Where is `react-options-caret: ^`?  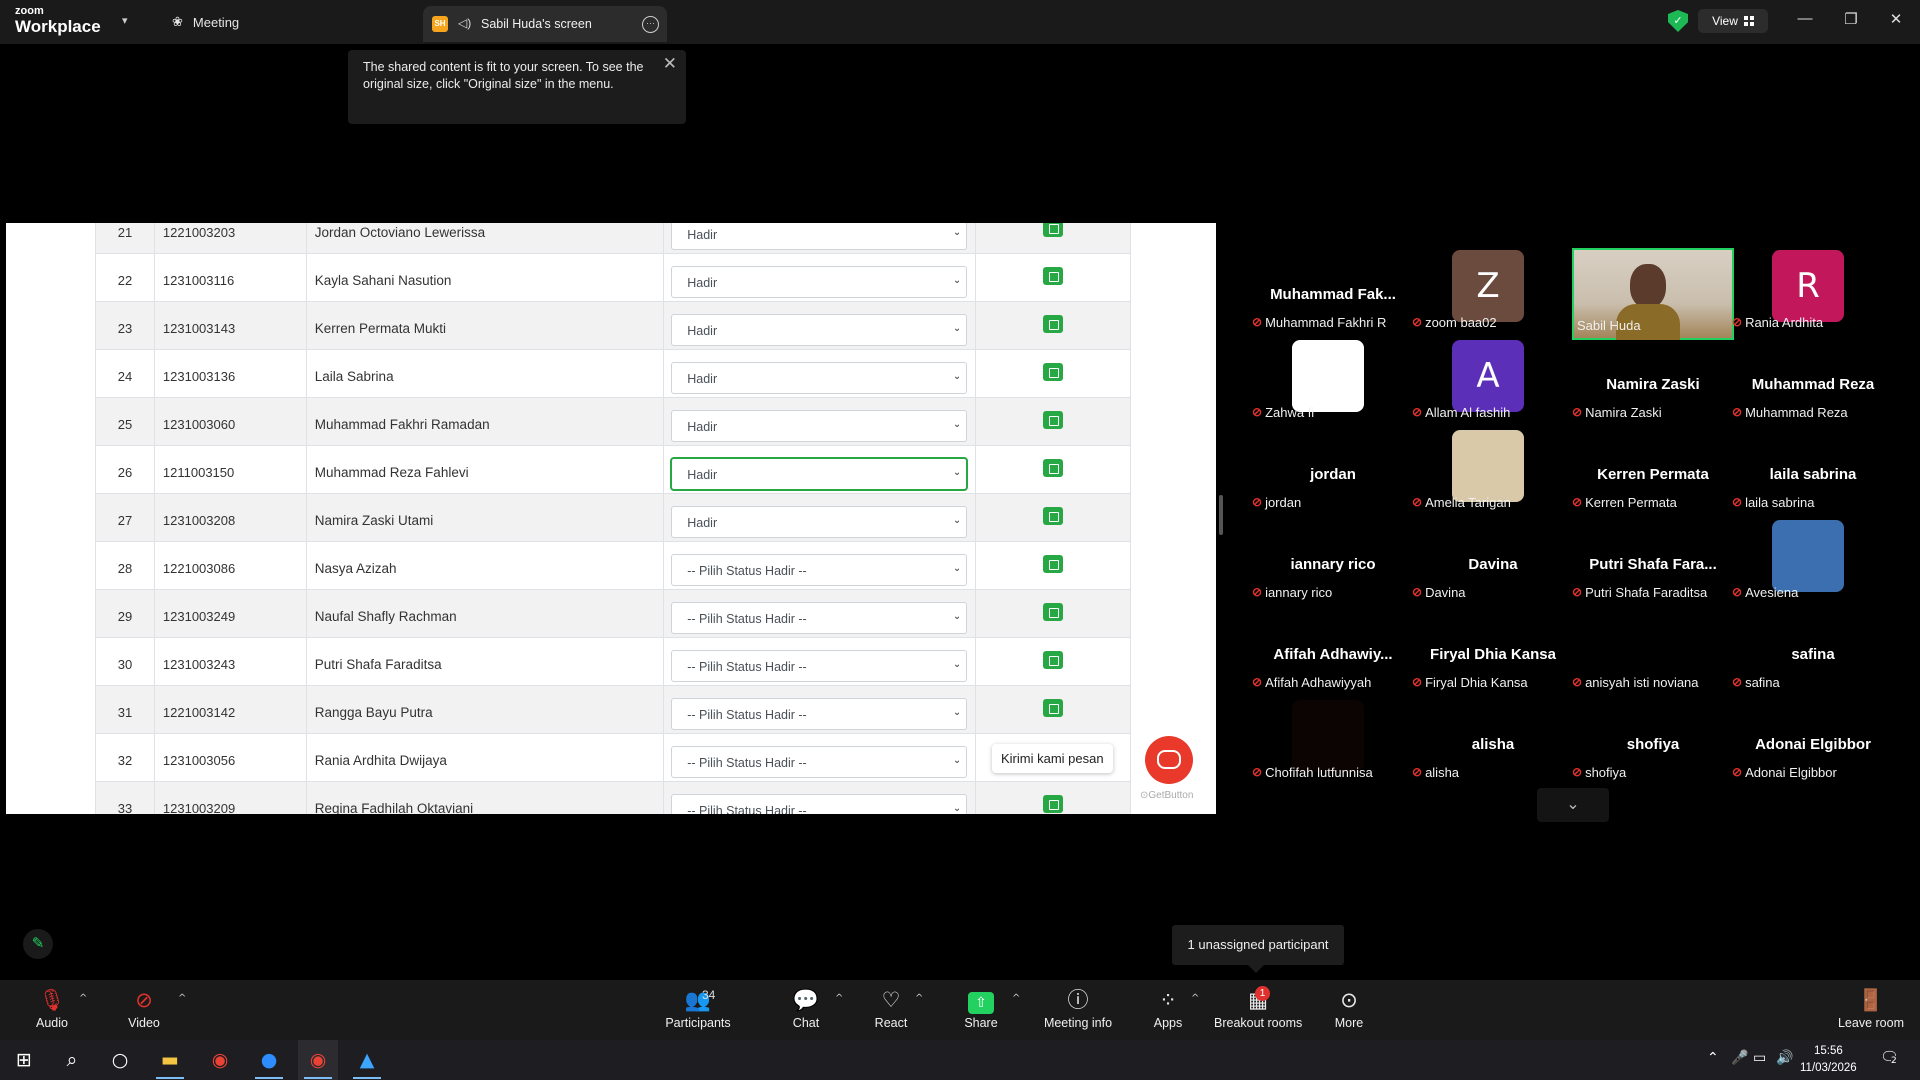
react-options-caret: ^ is located at coordinates (919, 998).